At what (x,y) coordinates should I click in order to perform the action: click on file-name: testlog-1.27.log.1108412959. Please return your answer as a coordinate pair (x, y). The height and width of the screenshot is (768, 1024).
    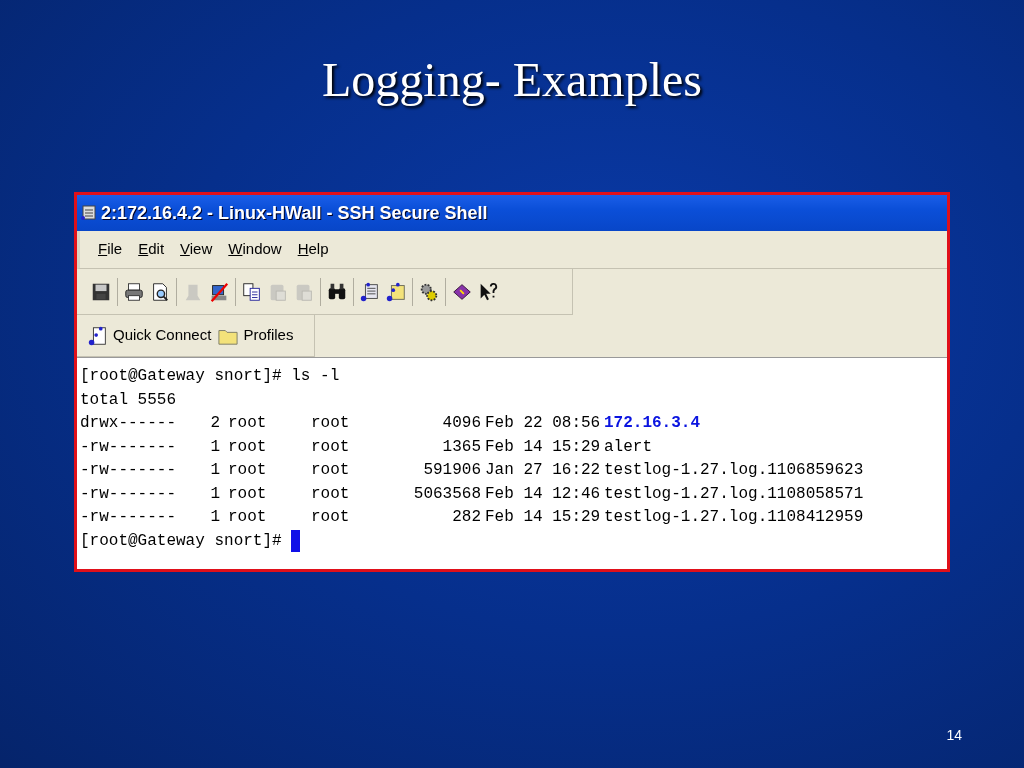
    Looking at the image, I should click on (734, 517).